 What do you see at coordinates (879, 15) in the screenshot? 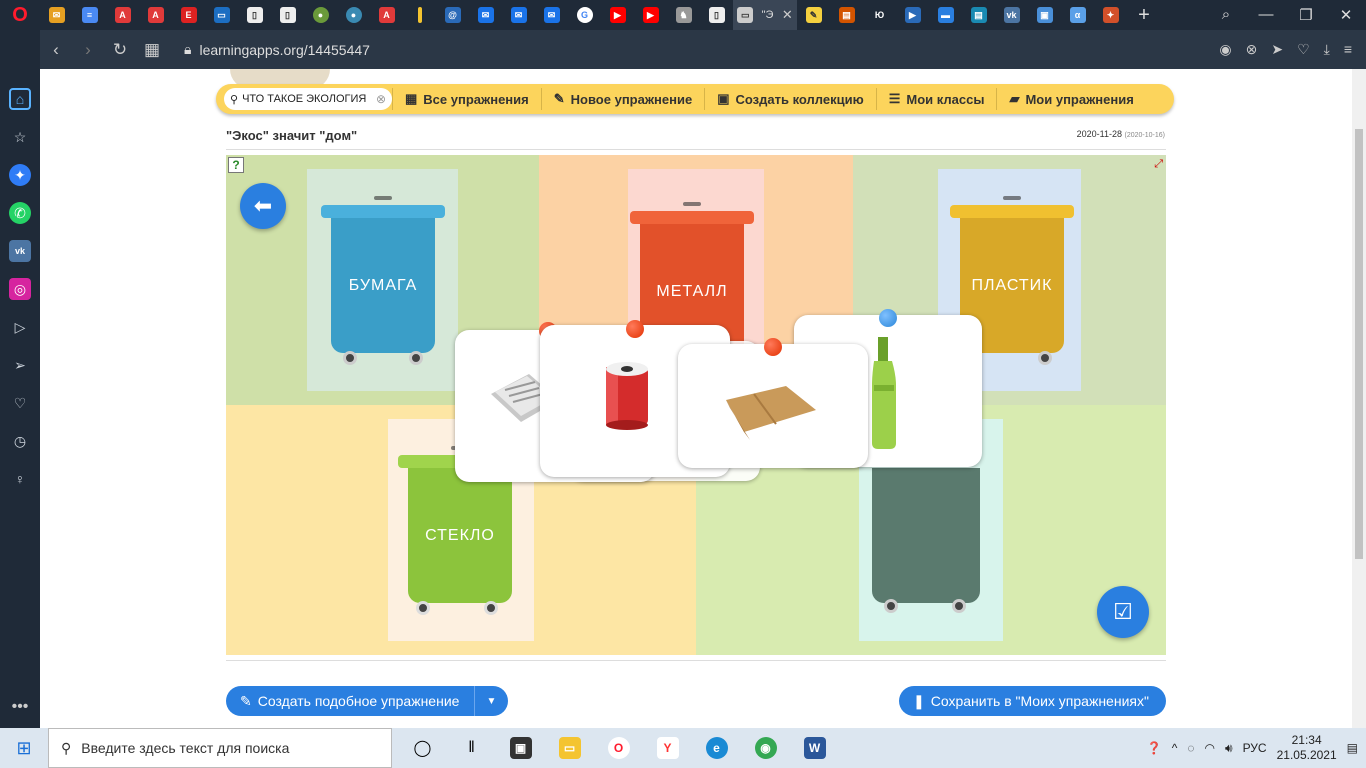
I see `tab-lj: Ю` at bounding box center [879, 15].